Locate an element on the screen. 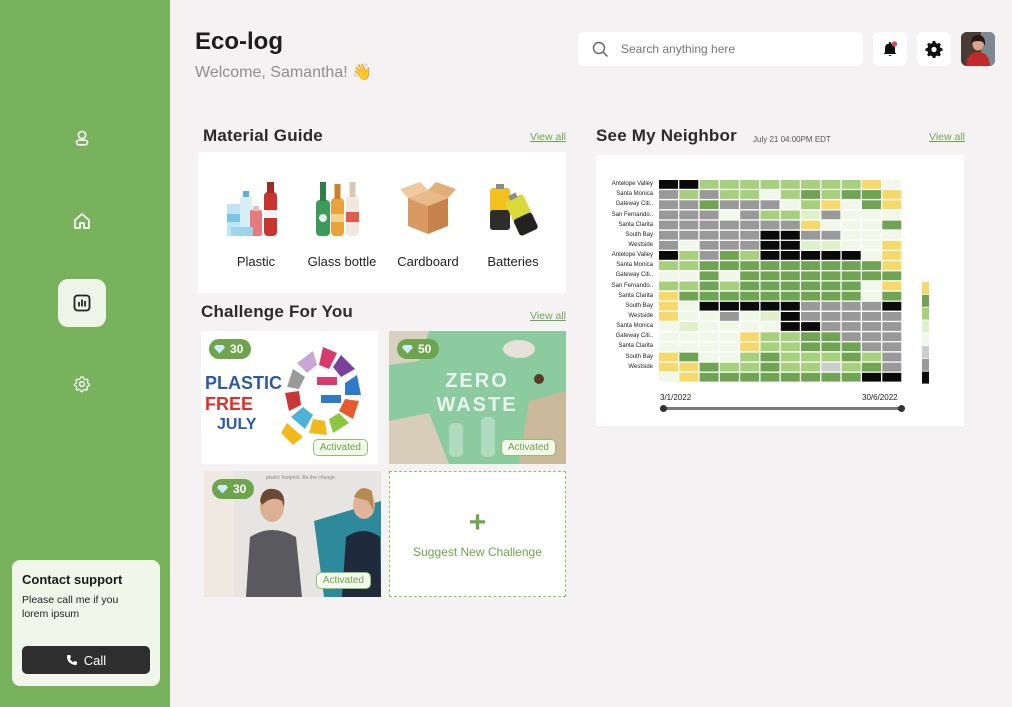 The height and width of the screenshot is (707, 1012). slider-start-handle is located at coordinates (663, 408).